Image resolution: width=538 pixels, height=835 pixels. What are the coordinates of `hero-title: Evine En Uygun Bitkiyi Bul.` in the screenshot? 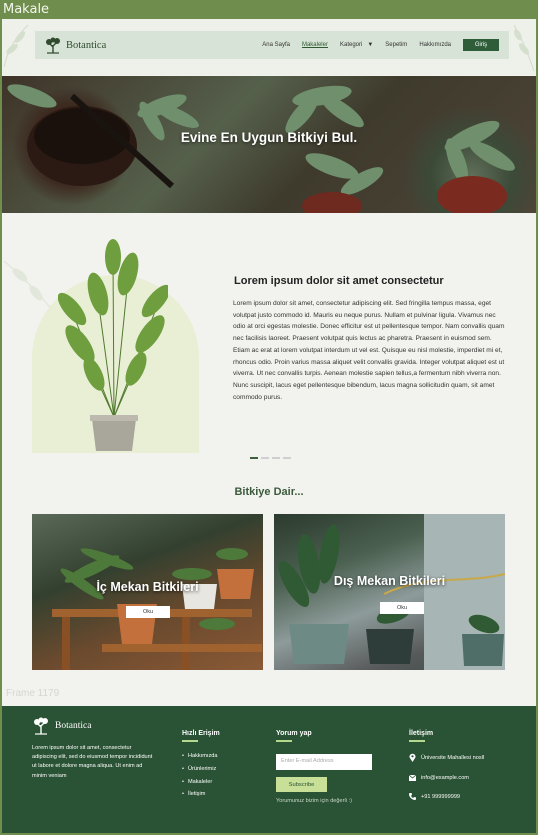 It's located at (269, 137).